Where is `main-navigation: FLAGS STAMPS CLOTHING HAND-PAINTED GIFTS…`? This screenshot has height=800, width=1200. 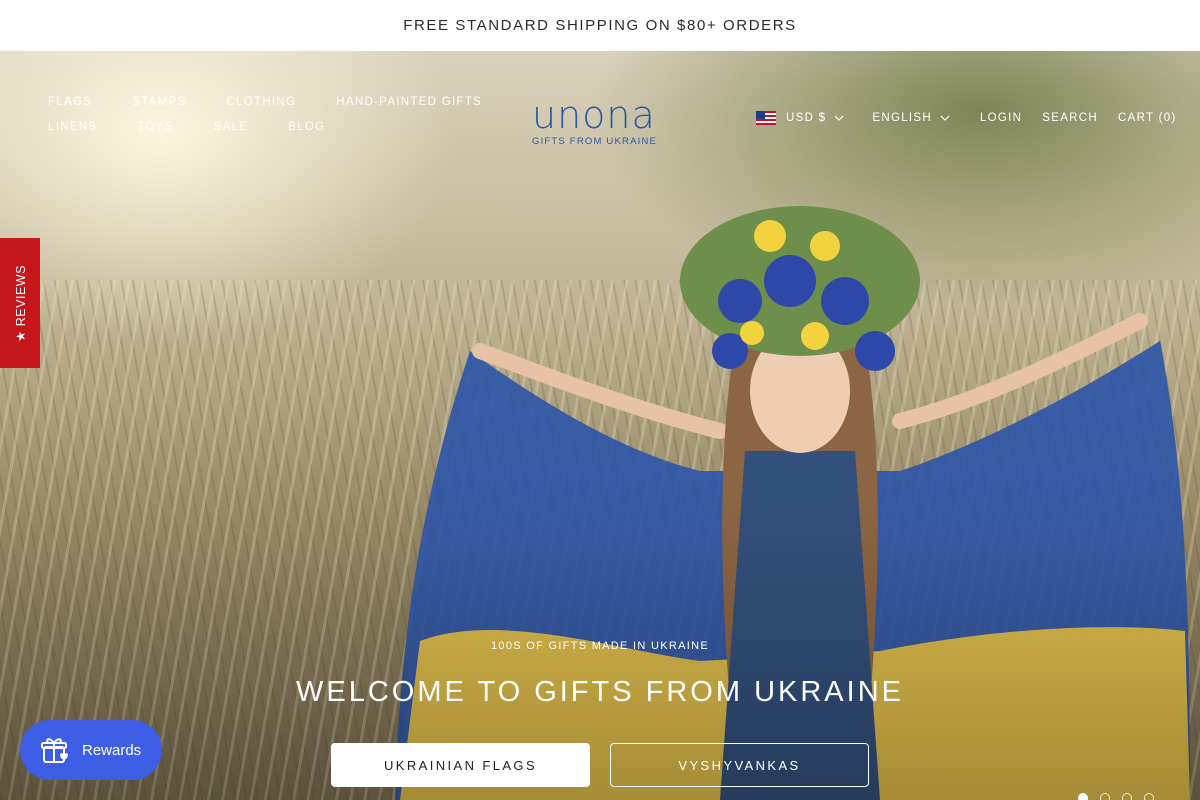 main-navigation: FLAGS STAMPS CLOTHING HAND-PAINTED GIFTS… is located at coordinates (278, 121).